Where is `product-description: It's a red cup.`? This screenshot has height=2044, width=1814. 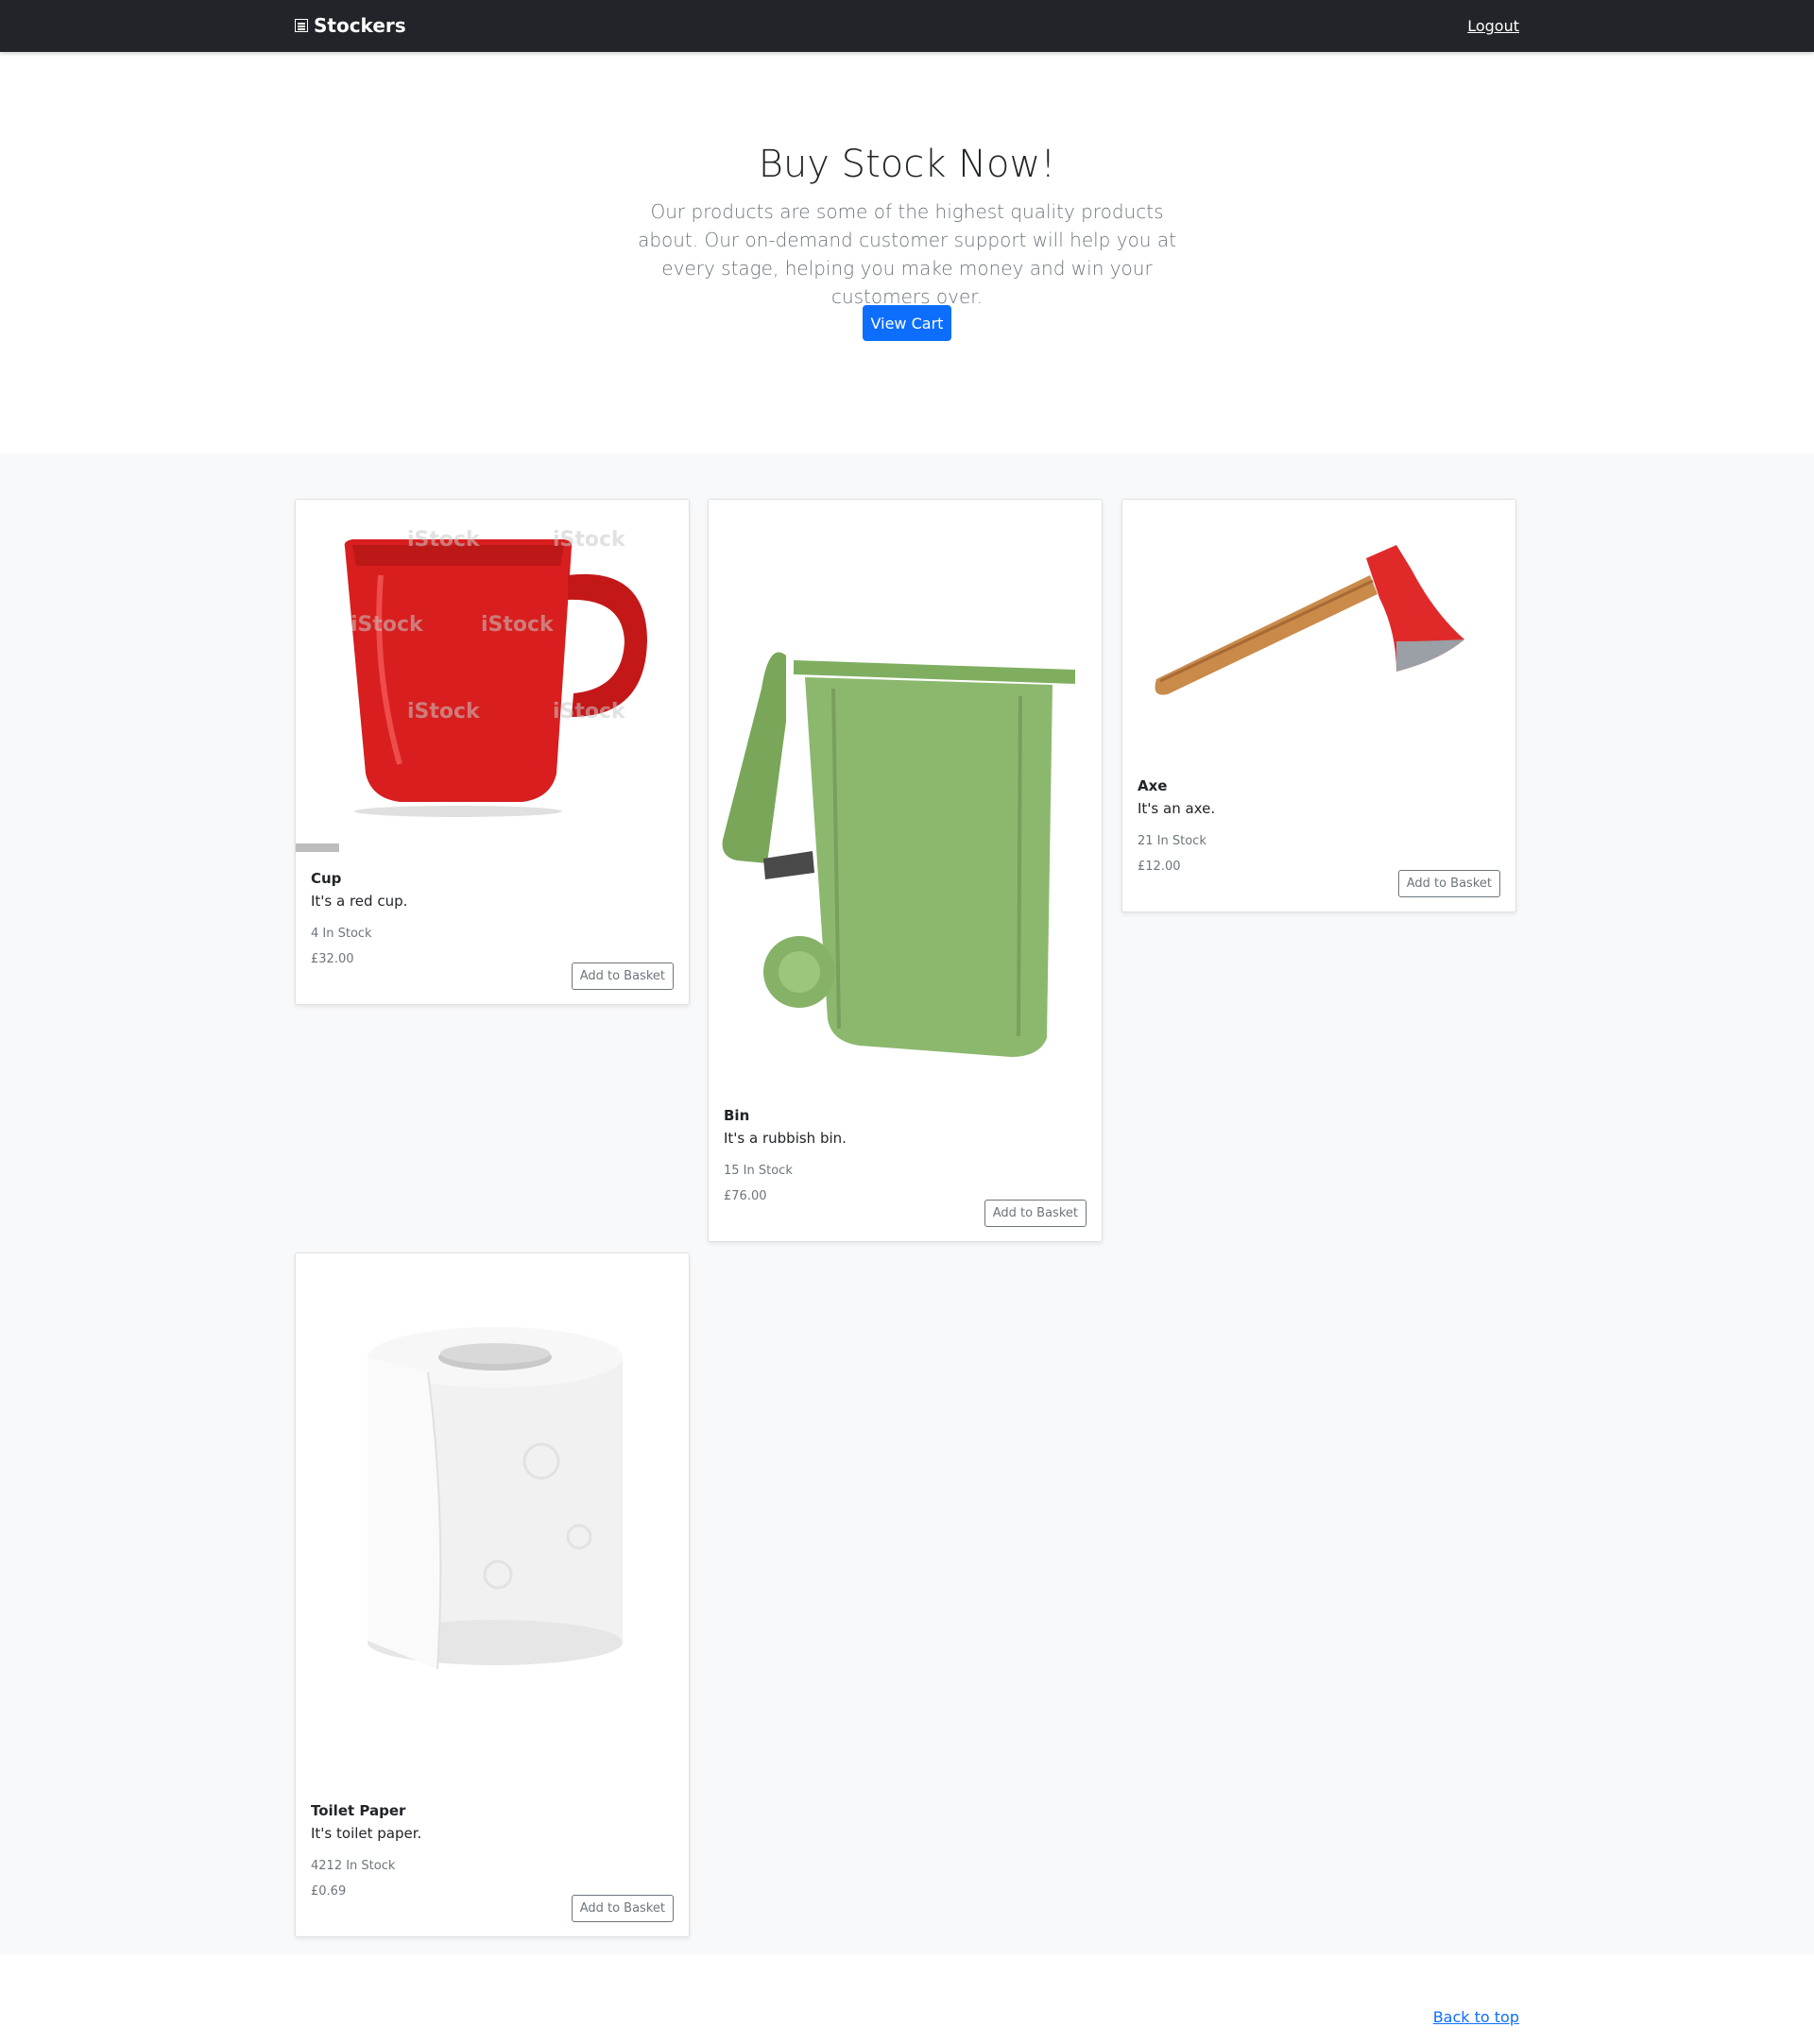
product-description: It's a red cup. is located at coordinates (360, 901).